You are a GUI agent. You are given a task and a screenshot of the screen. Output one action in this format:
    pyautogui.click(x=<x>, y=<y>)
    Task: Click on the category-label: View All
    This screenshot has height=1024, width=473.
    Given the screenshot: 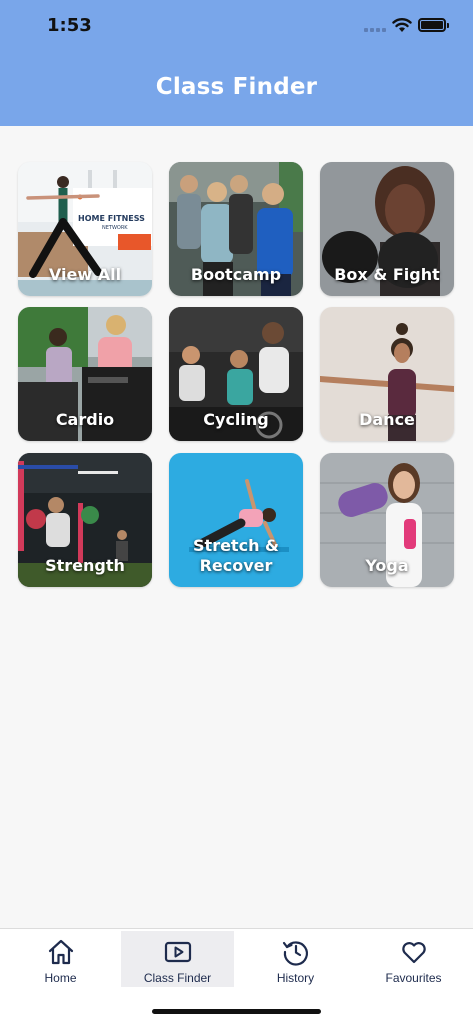 What is the action you would take?
    pyautogui.click(x=85, y=274)
    